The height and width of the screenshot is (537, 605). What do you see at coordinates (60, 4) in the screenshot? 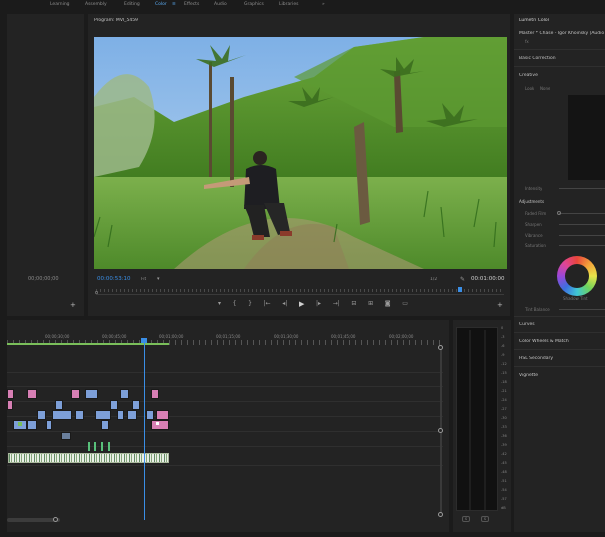
I see `workspace-learning: Learning` at bounding box center [60, 4].